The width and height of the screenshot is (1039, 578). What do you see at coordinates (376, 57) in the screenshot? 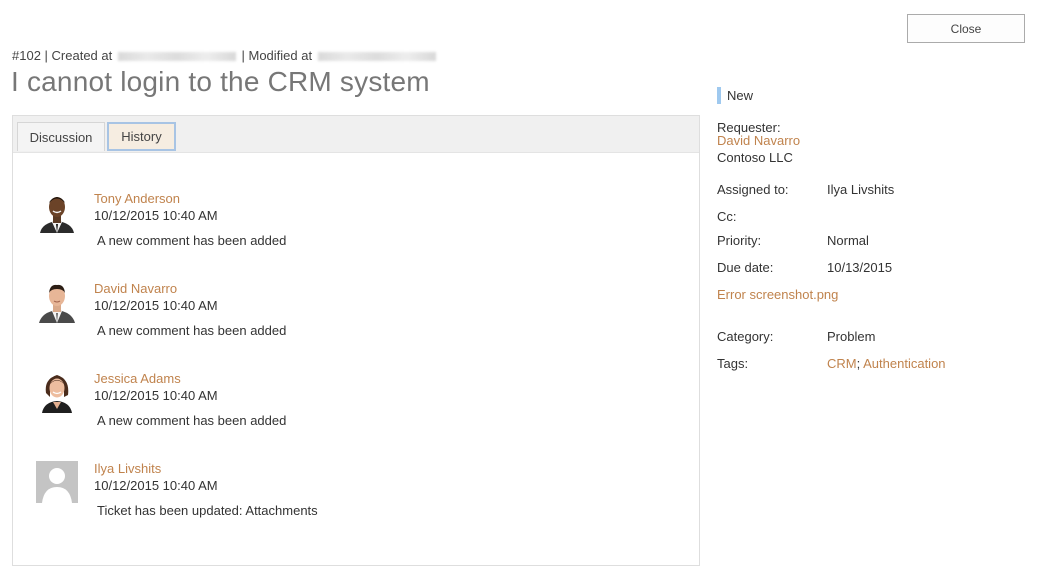
I see `redacted-modified-date` at bounding box center [376, 57].